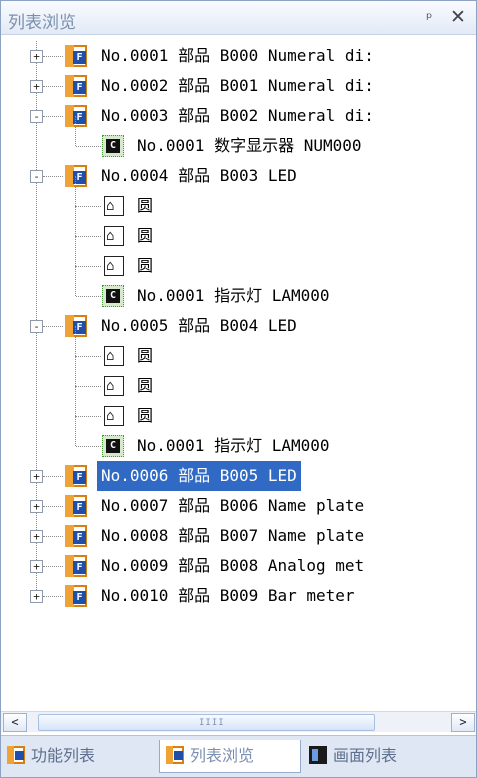 This screenshot has width=477, height=778. Describe the element at coordinates (228, 596) in the screenshot. I see `tree-node-label: No.0010 部品 B009 Bar meter` at that location.